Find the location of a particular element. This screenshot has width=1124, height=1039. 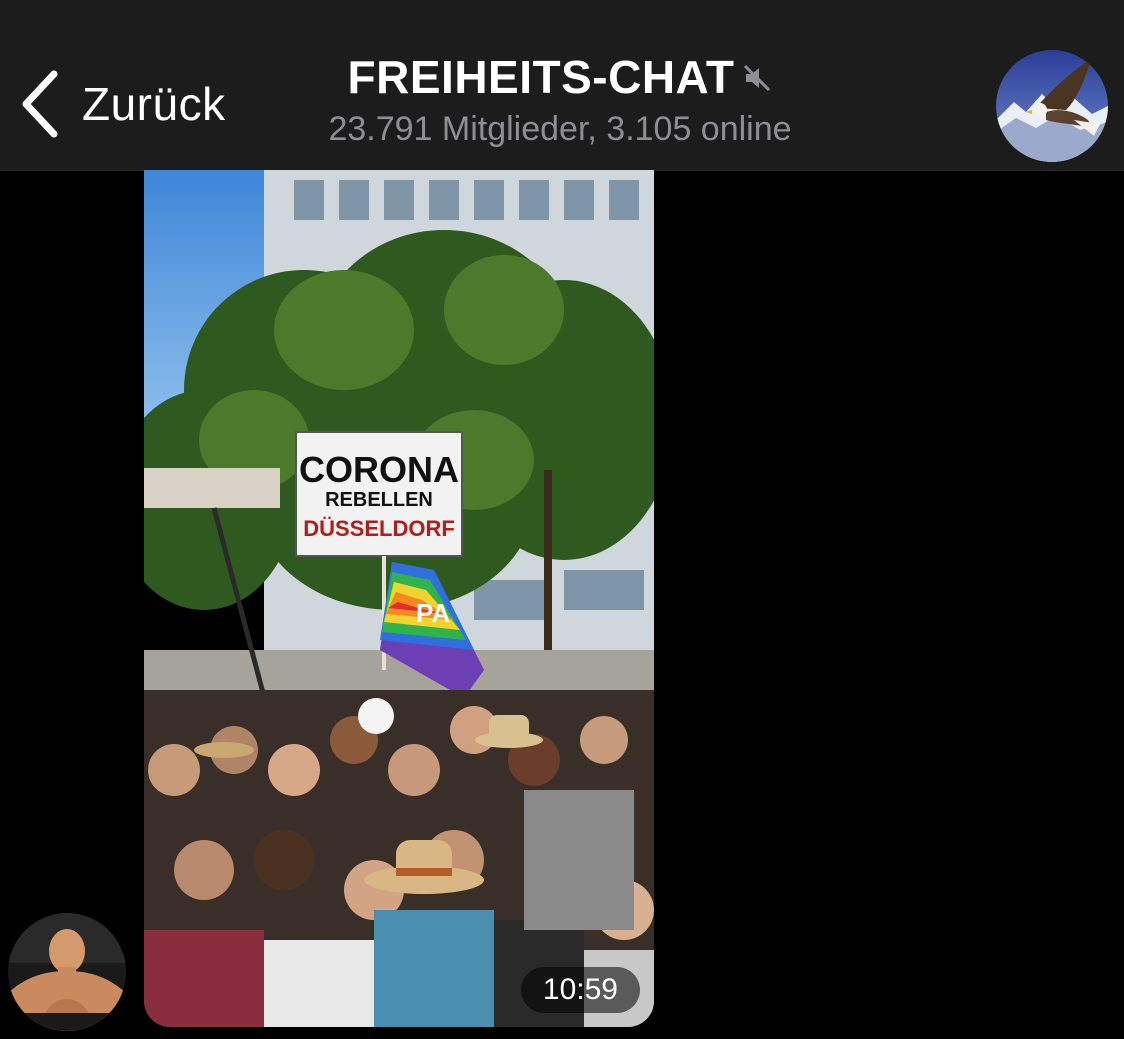

chevron-left-icon is located at coordinates (40, 104).